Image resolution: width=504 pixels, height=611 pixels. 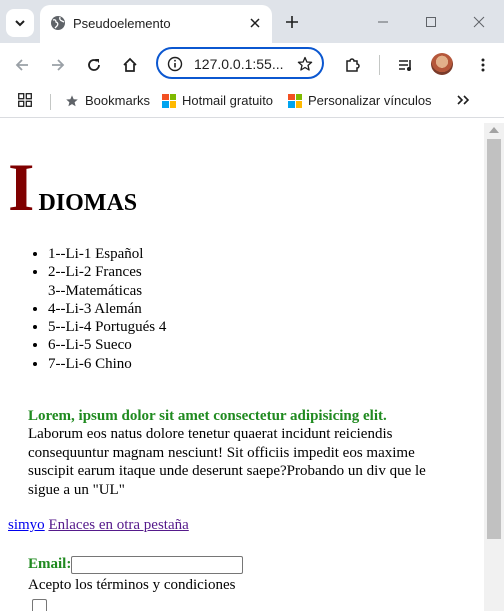 I want to click on bookmark-label: Hotmail gratuito, so click(x=228, y=100).